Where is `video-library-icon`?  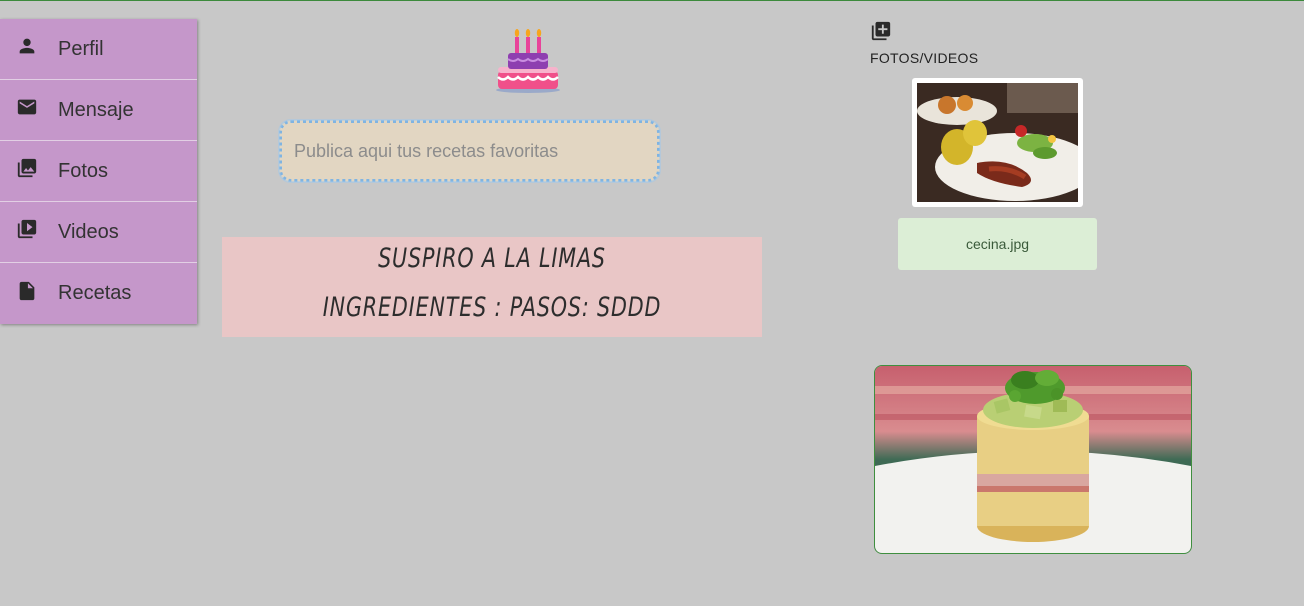
video-library-icon is located at coordinates (29, 229).